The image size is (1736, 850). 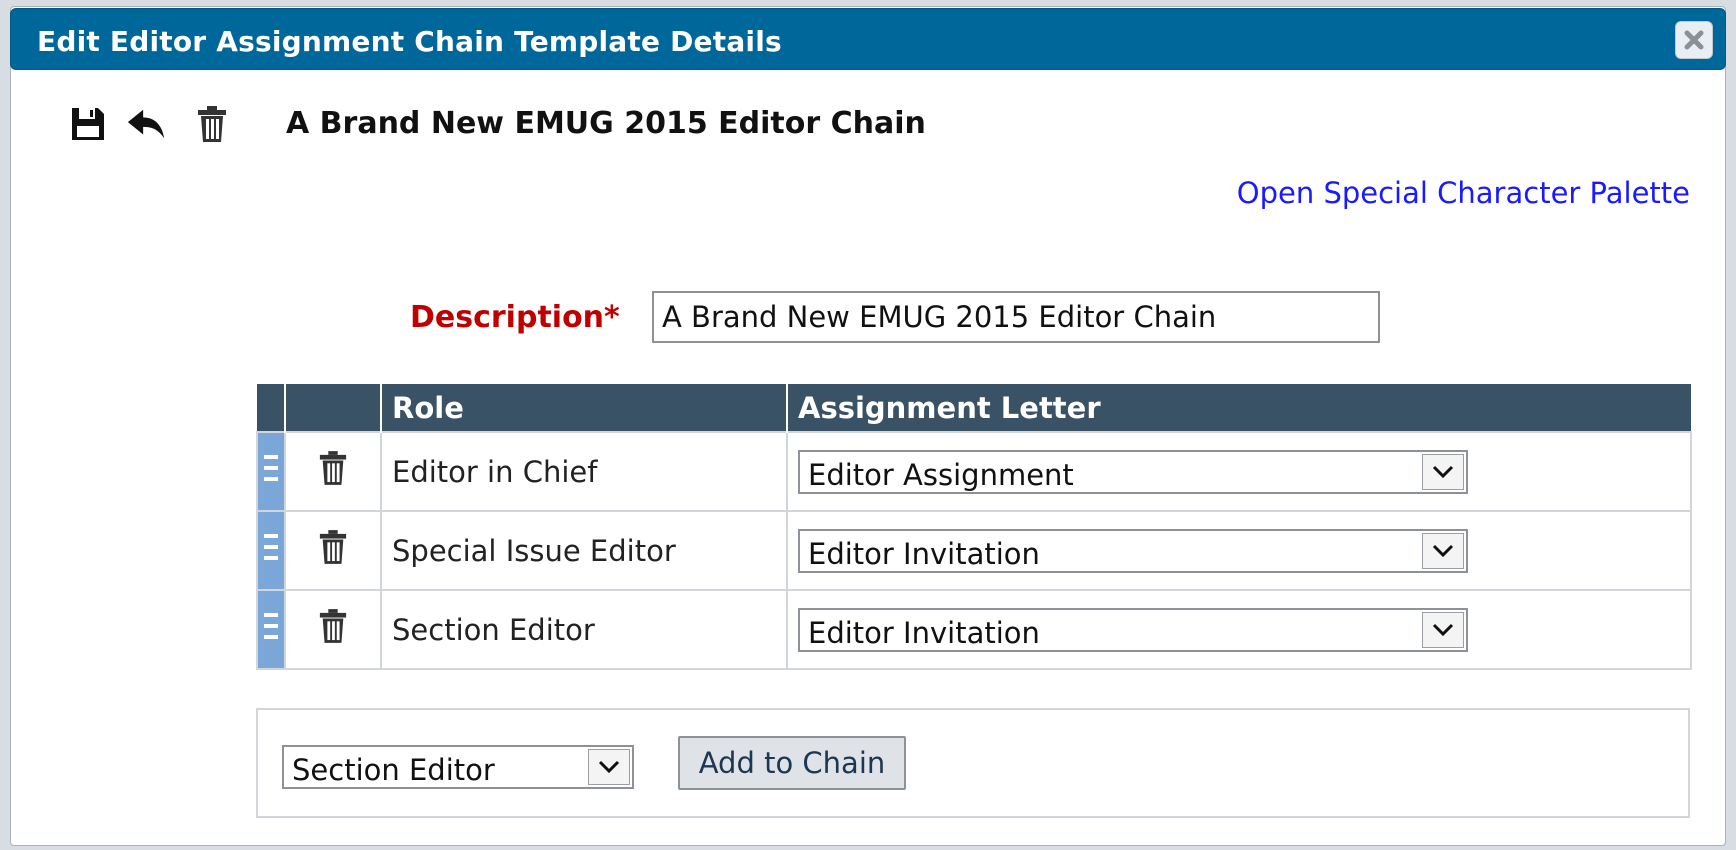 I want to click on table-row: Editor in Chief Editor Assignment, so click(x=974, y=471).